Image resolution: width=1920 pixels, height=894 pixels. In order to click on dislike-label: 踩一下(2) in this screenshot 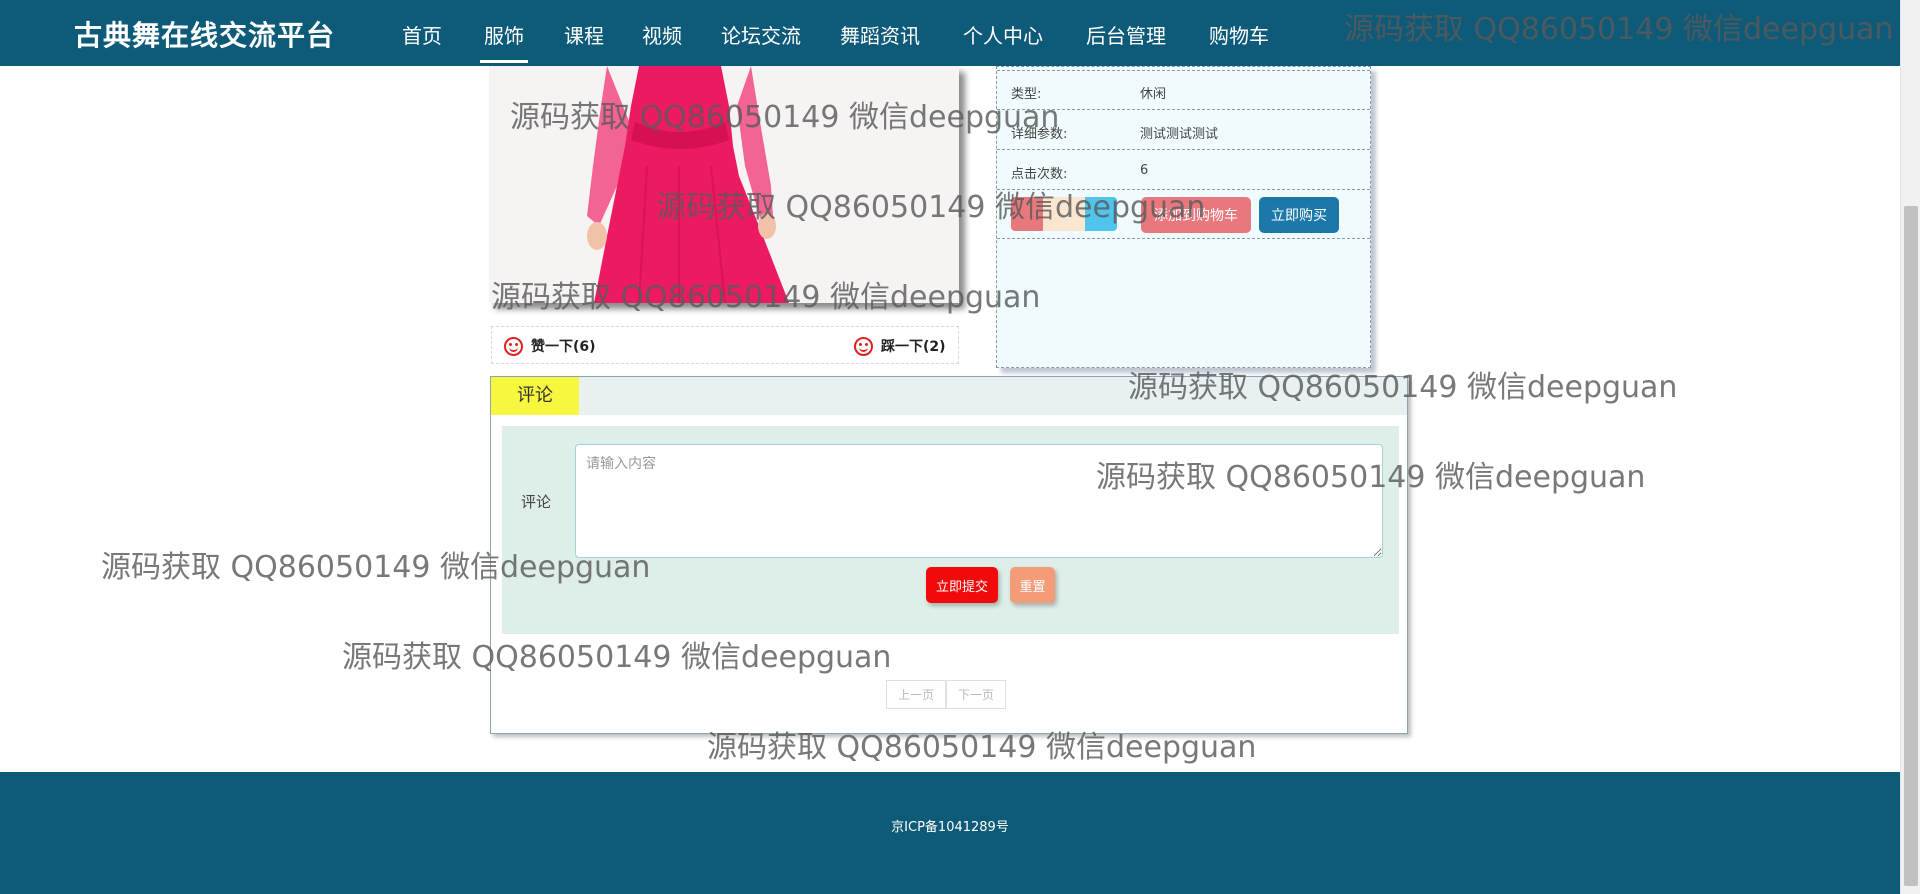, I will do `click(913, 347)`.